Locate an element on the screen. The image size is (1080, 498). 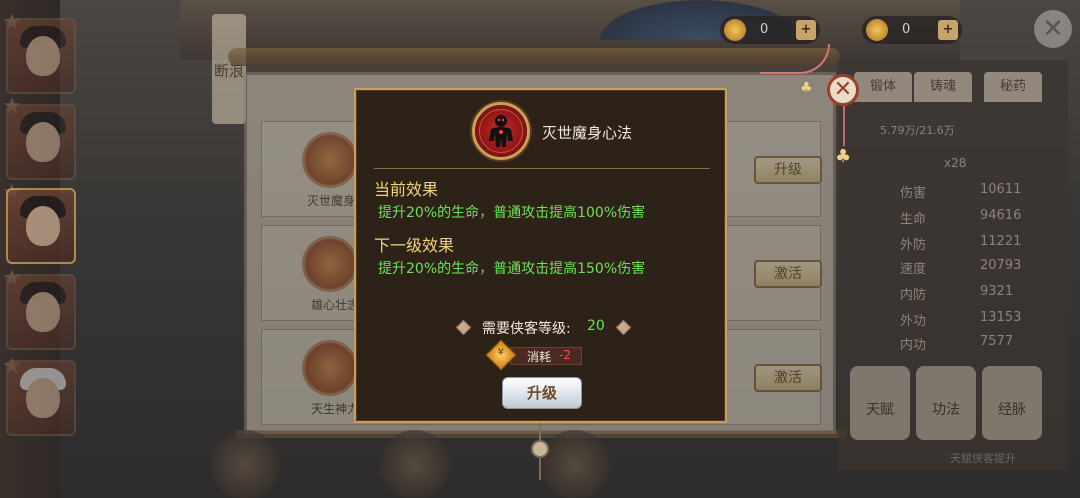
requirement-row: 需要侠客等级: 20 is located at coordinates (544, 328).